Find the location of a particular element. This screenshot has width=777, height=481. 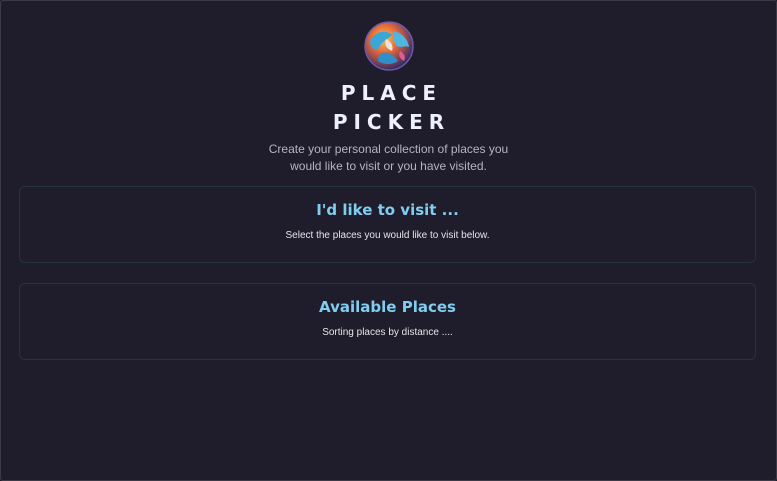

globe-logo-icon is located at coordinates (388, 46).